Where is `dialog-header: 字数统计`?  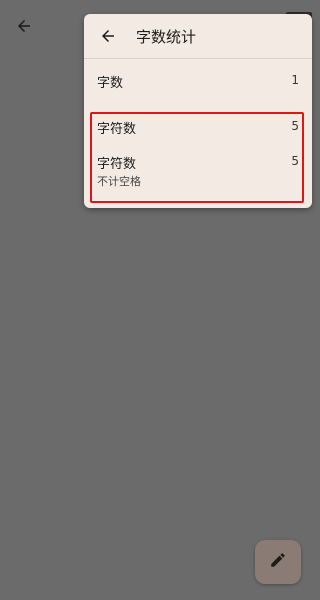 dialog-header: 字数统计 is located at coordinates (198, 36).